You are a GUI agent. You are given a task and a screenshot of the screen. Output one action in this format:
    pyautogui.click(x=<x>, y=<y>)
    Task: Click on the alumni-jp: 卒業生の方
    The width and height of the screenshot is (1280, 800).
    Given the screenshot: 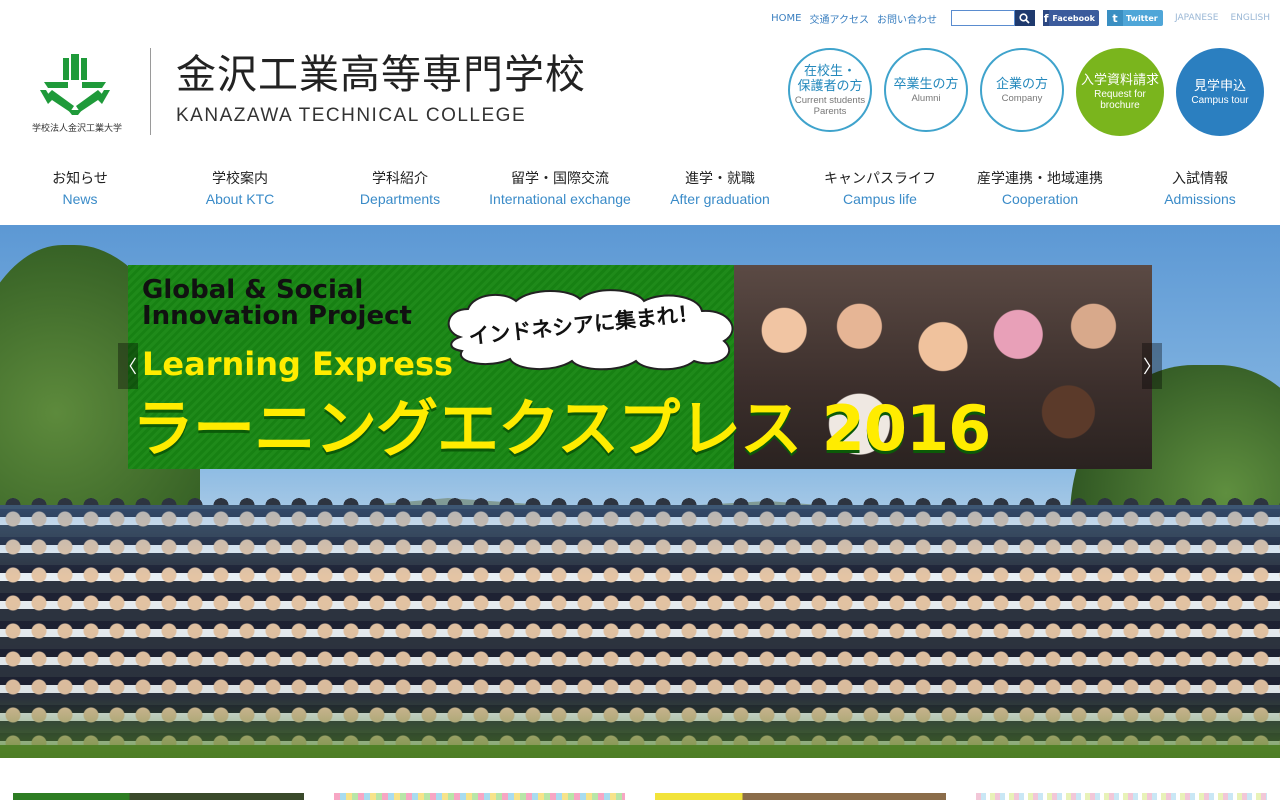 What is the action you would take?
    pyautogui.click(x=926, y=84)
    